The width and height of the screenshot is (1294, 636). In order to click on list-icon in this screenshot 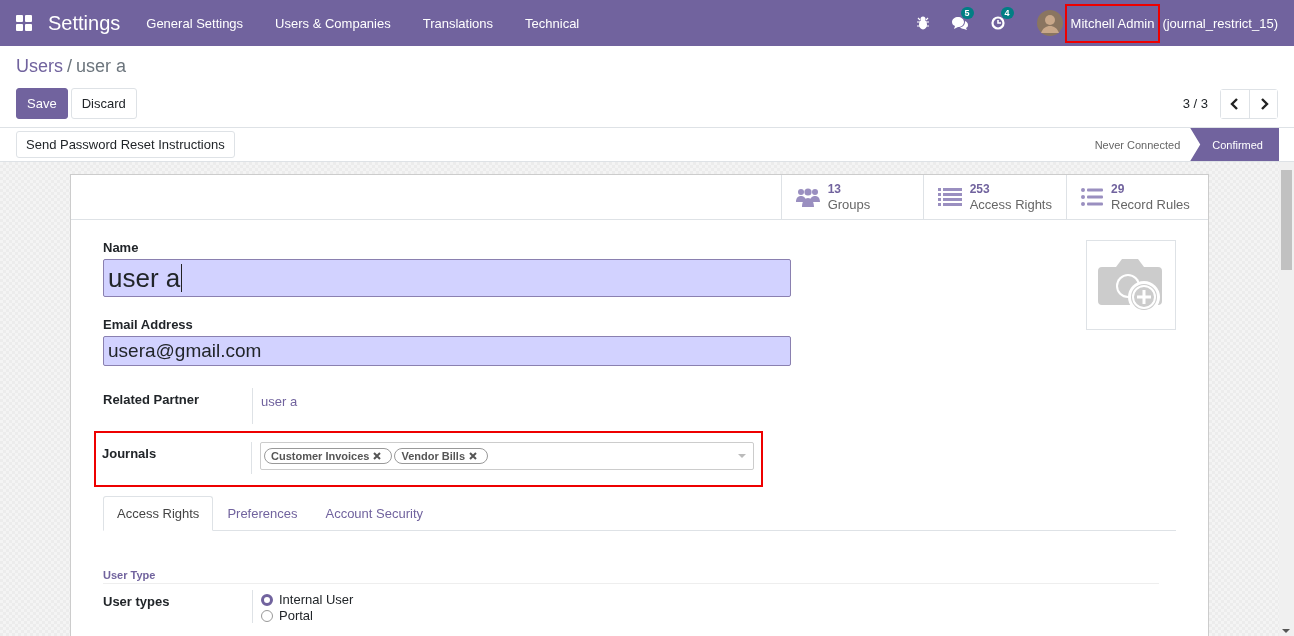, I will do `click(949, 197)`.